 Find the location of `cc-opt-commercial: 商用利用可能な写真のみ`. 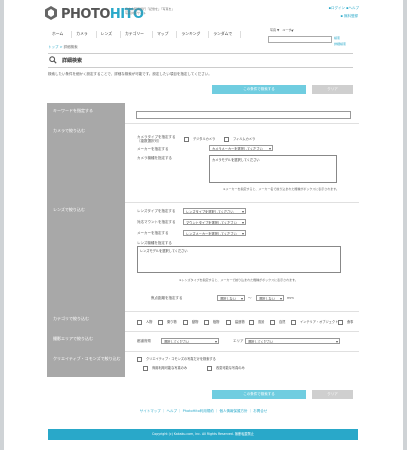

cc-opt-commercial: 商用利用可能な写真のみ is located at coordinates (165, 368).